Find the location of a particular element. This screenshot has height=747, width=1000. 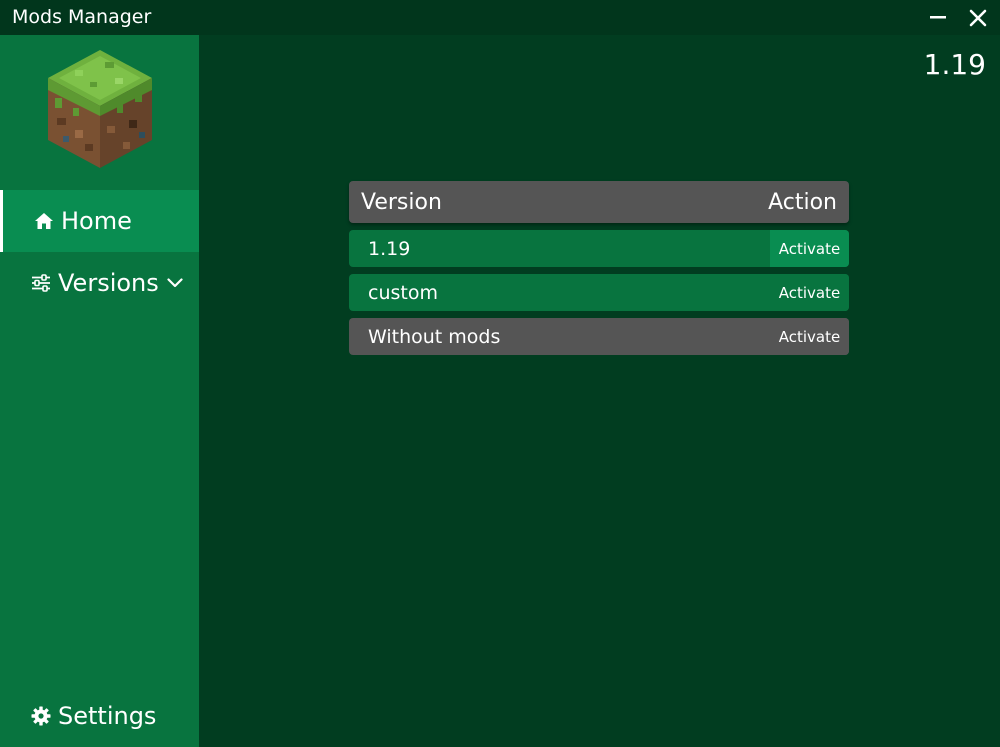

window-title: Mods Manager is located at coordinates (82, 17).